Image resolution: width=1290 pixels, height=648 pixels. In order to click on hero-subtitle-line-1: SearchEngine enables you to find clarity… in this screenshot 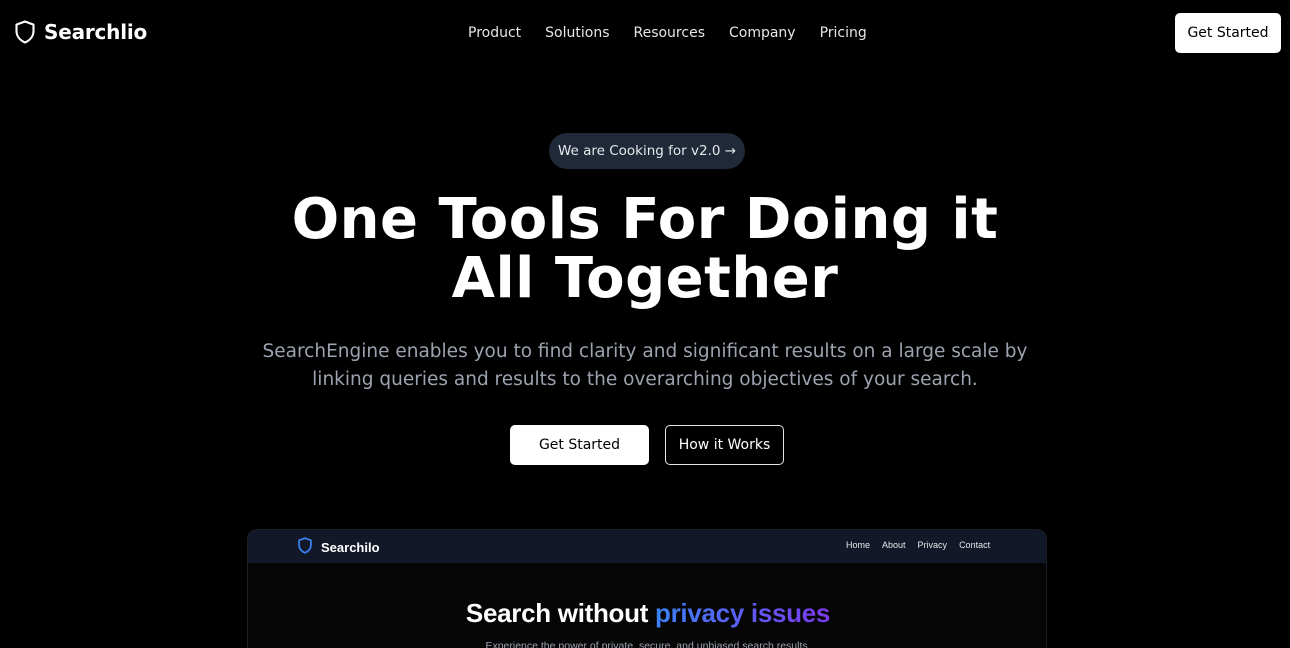, I will do `click(645, 351)`.